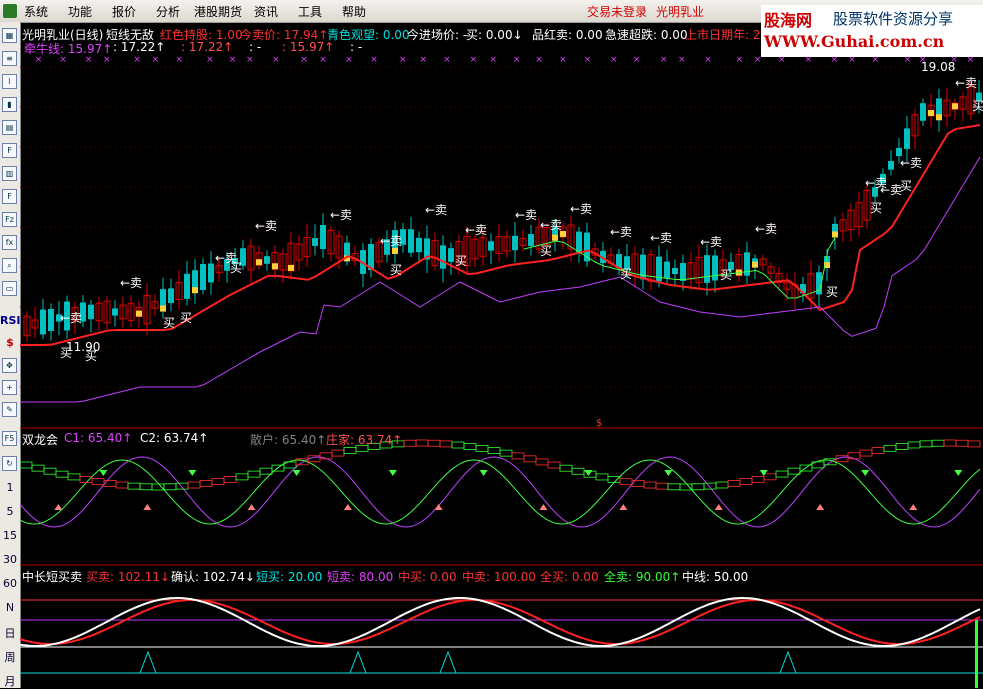  I want to click on price-low-label: 11.90, so click(83, 347).